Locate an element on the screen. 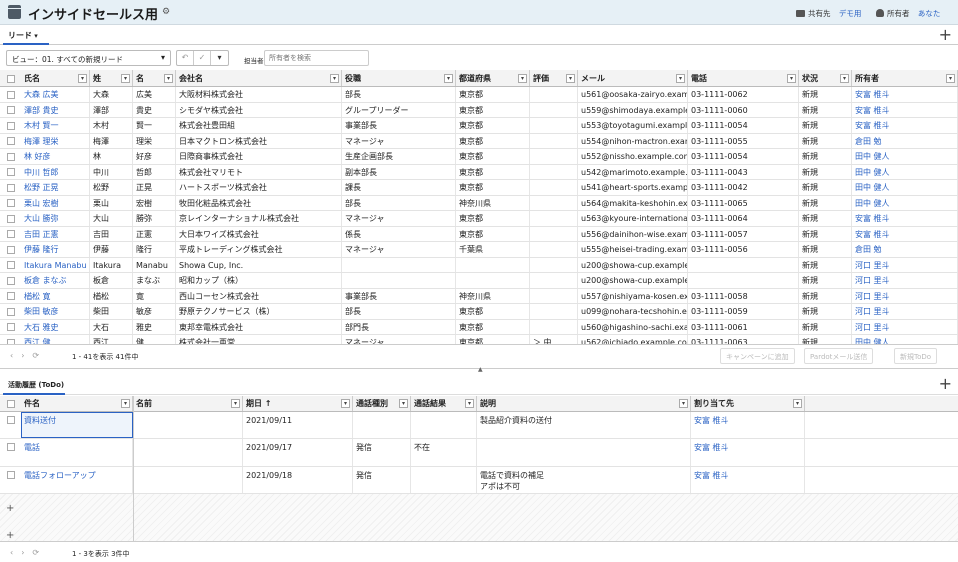 This screenshot has height=562, width=958. select-all-checkbox is located at coordinates (11, 404).